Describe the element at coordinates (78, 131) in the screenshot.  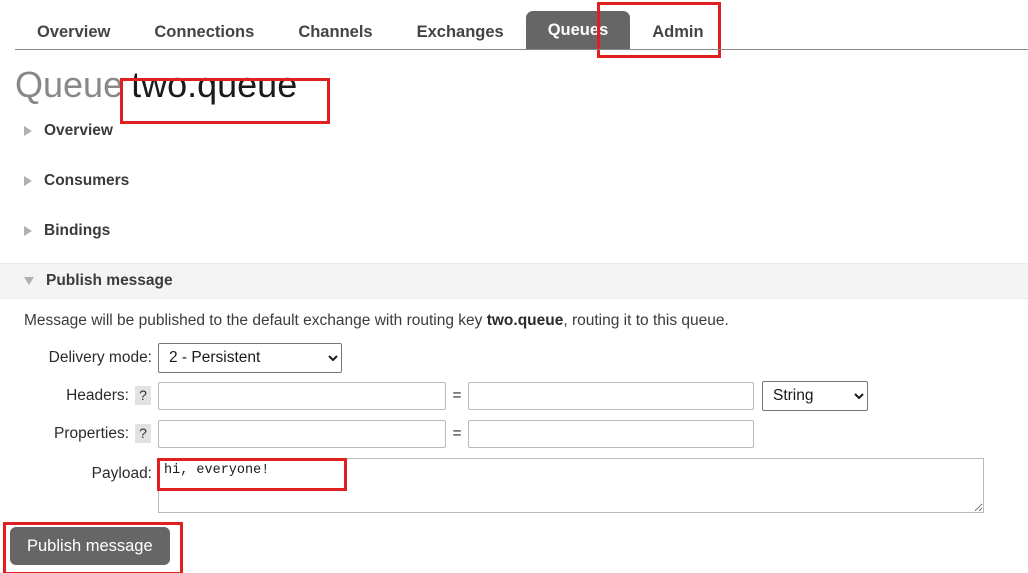
I see `section-overview-label: Overview` at that location.